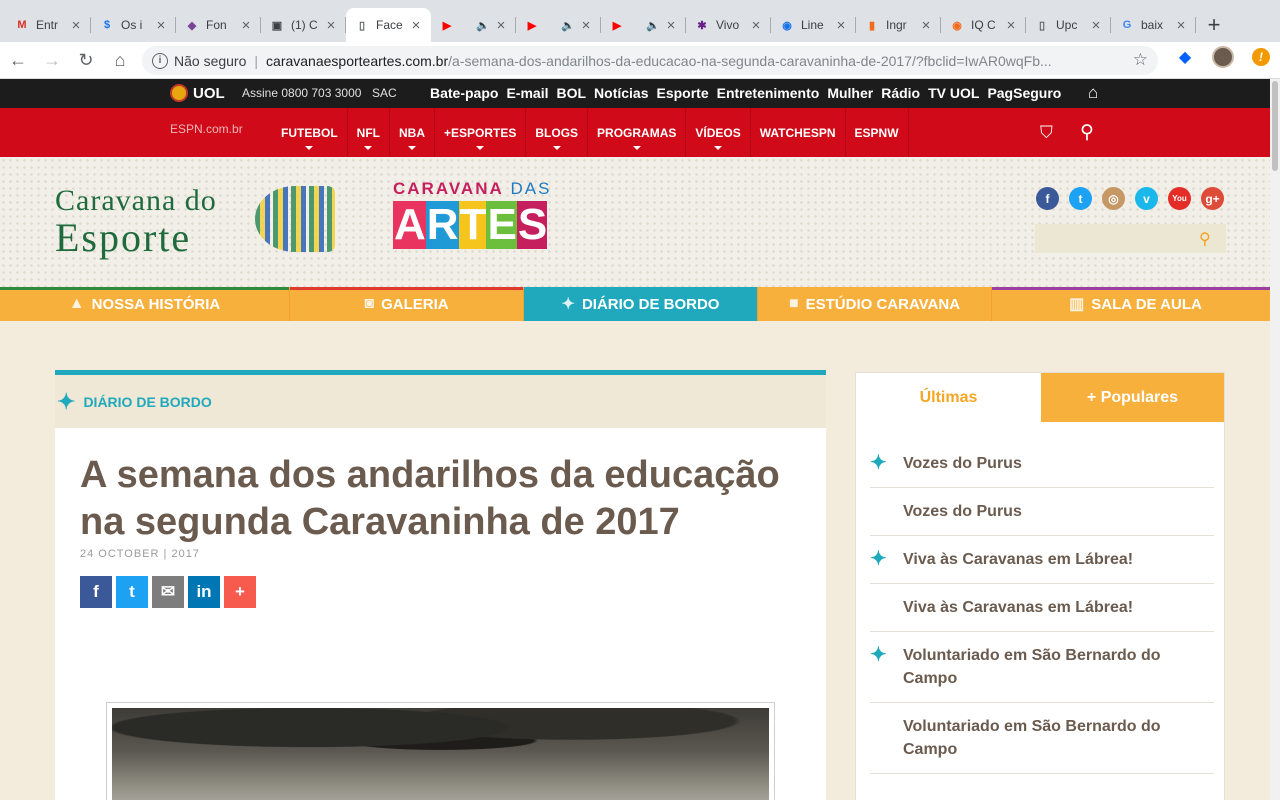 Image resolution: width=1280 pixels, height=800 pixels. Describe the element at coordinates (240, 592) in the screenshot. I see `more-share-icon: +` at that location.